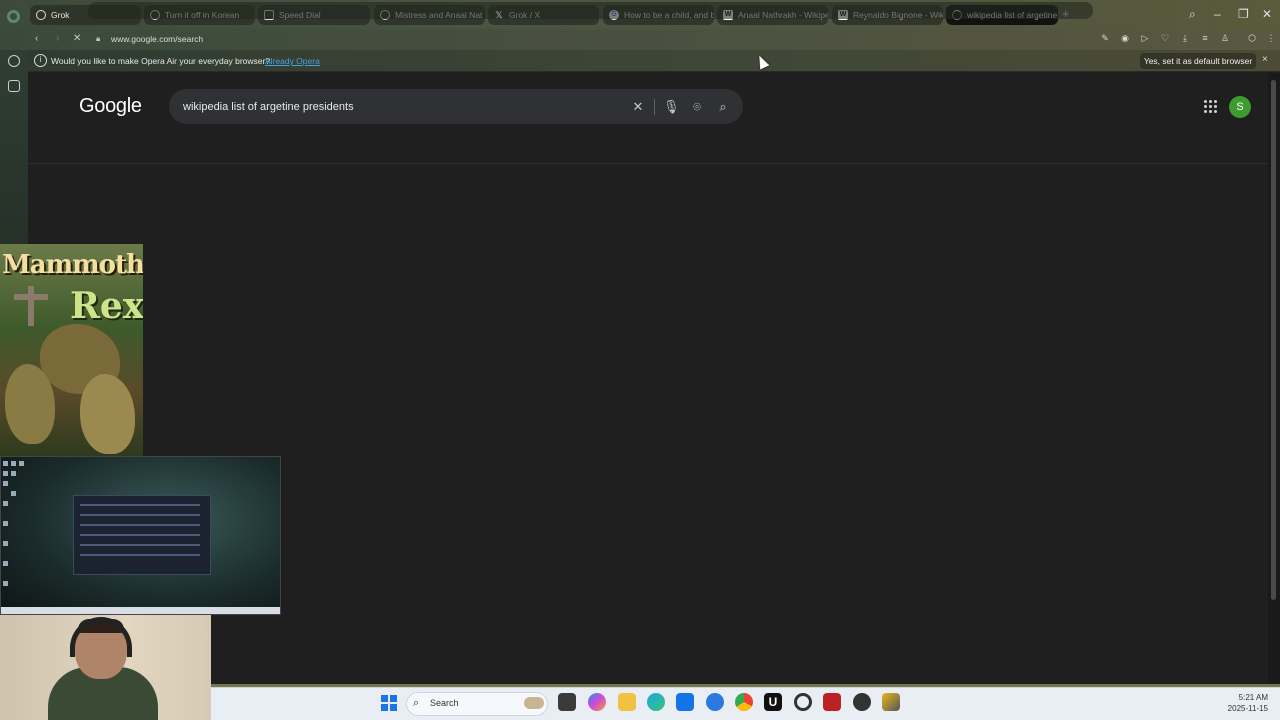 Image resolution: width=1280 pixels, height=720 pixels. I want to click on poster-subtitle: Rex, so click(106, 306).